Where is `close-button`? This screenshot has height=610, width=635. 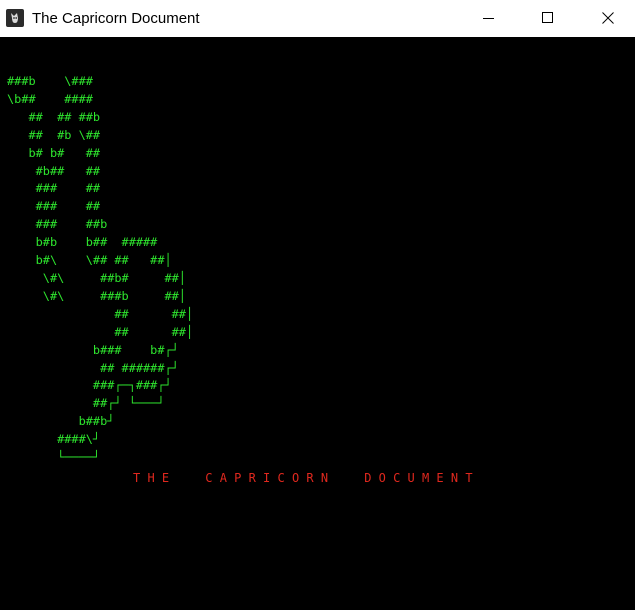 close-button is located at coordinates (608, 18).